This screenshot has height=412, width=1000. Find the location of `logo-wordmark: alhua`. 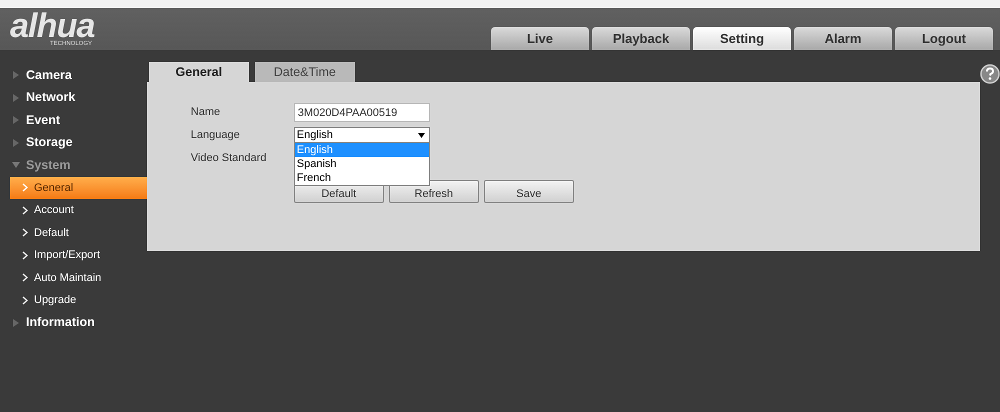

logo-wordmark: alhua is located at coordinates (52, 26).